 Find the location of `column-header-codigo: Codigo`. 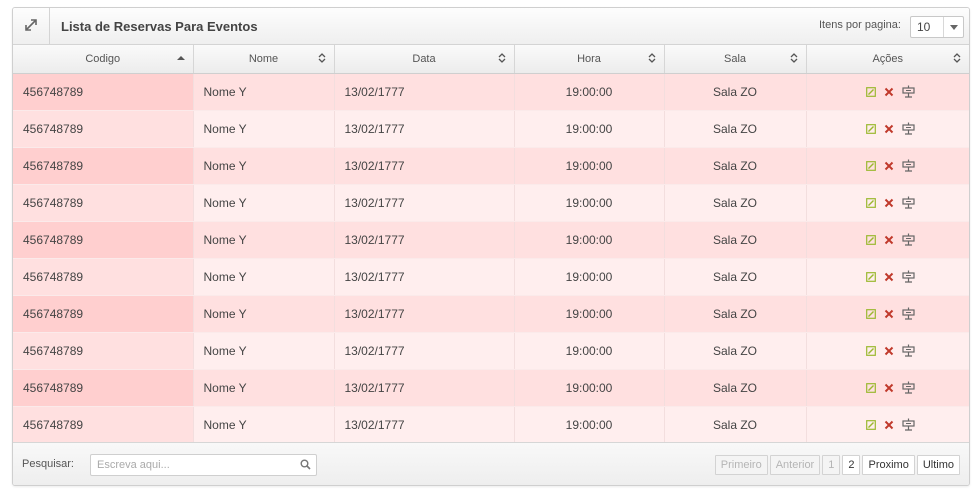

column-header-codigo: Codigo is located at coordinates (103, 59).